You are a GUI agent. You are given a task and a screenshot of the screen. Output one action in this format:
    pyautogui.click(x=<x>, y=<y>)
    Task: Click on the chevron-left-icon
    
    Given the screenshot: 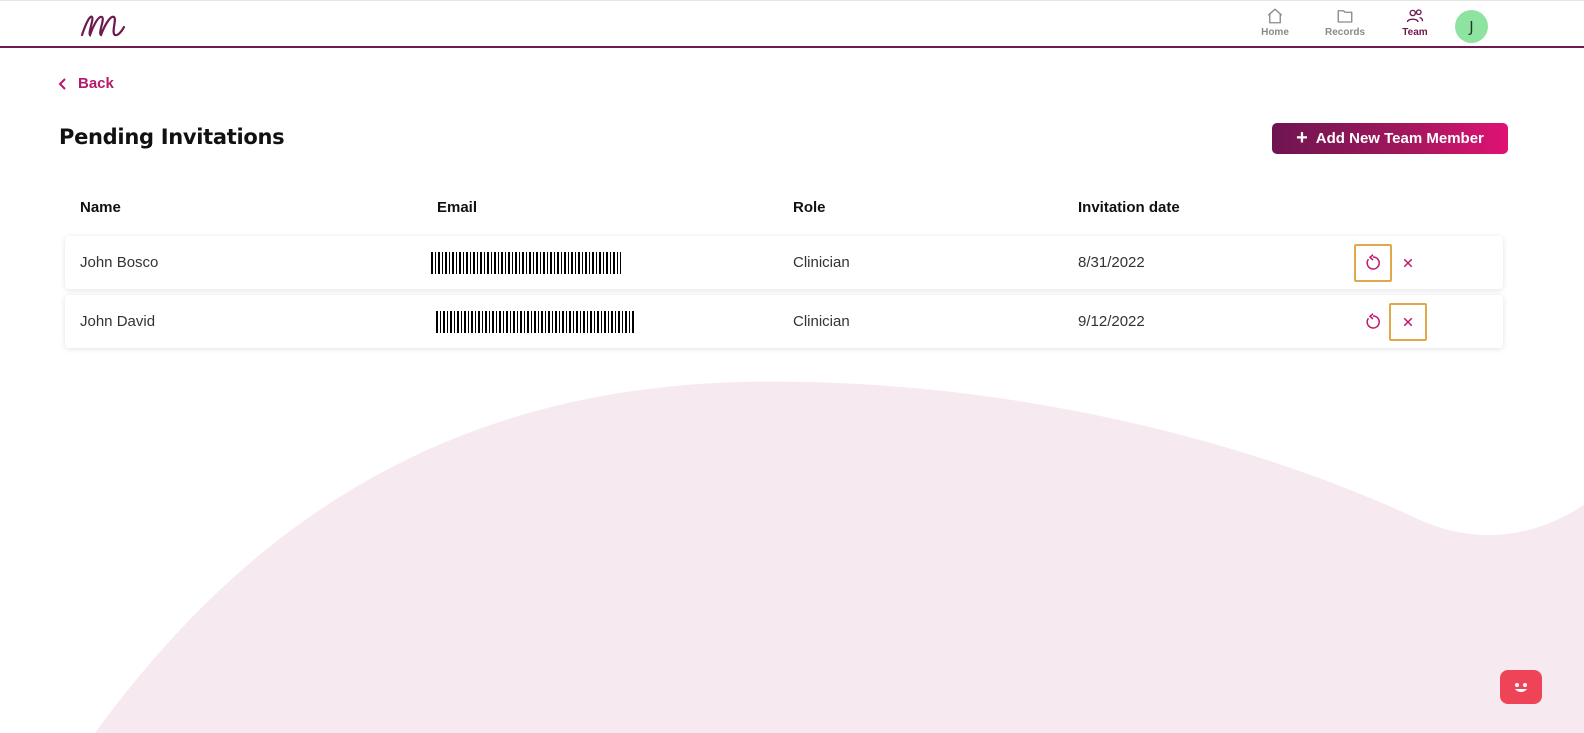 What is the action you would take?
    pyautogui.click(x=62, y=83)
    